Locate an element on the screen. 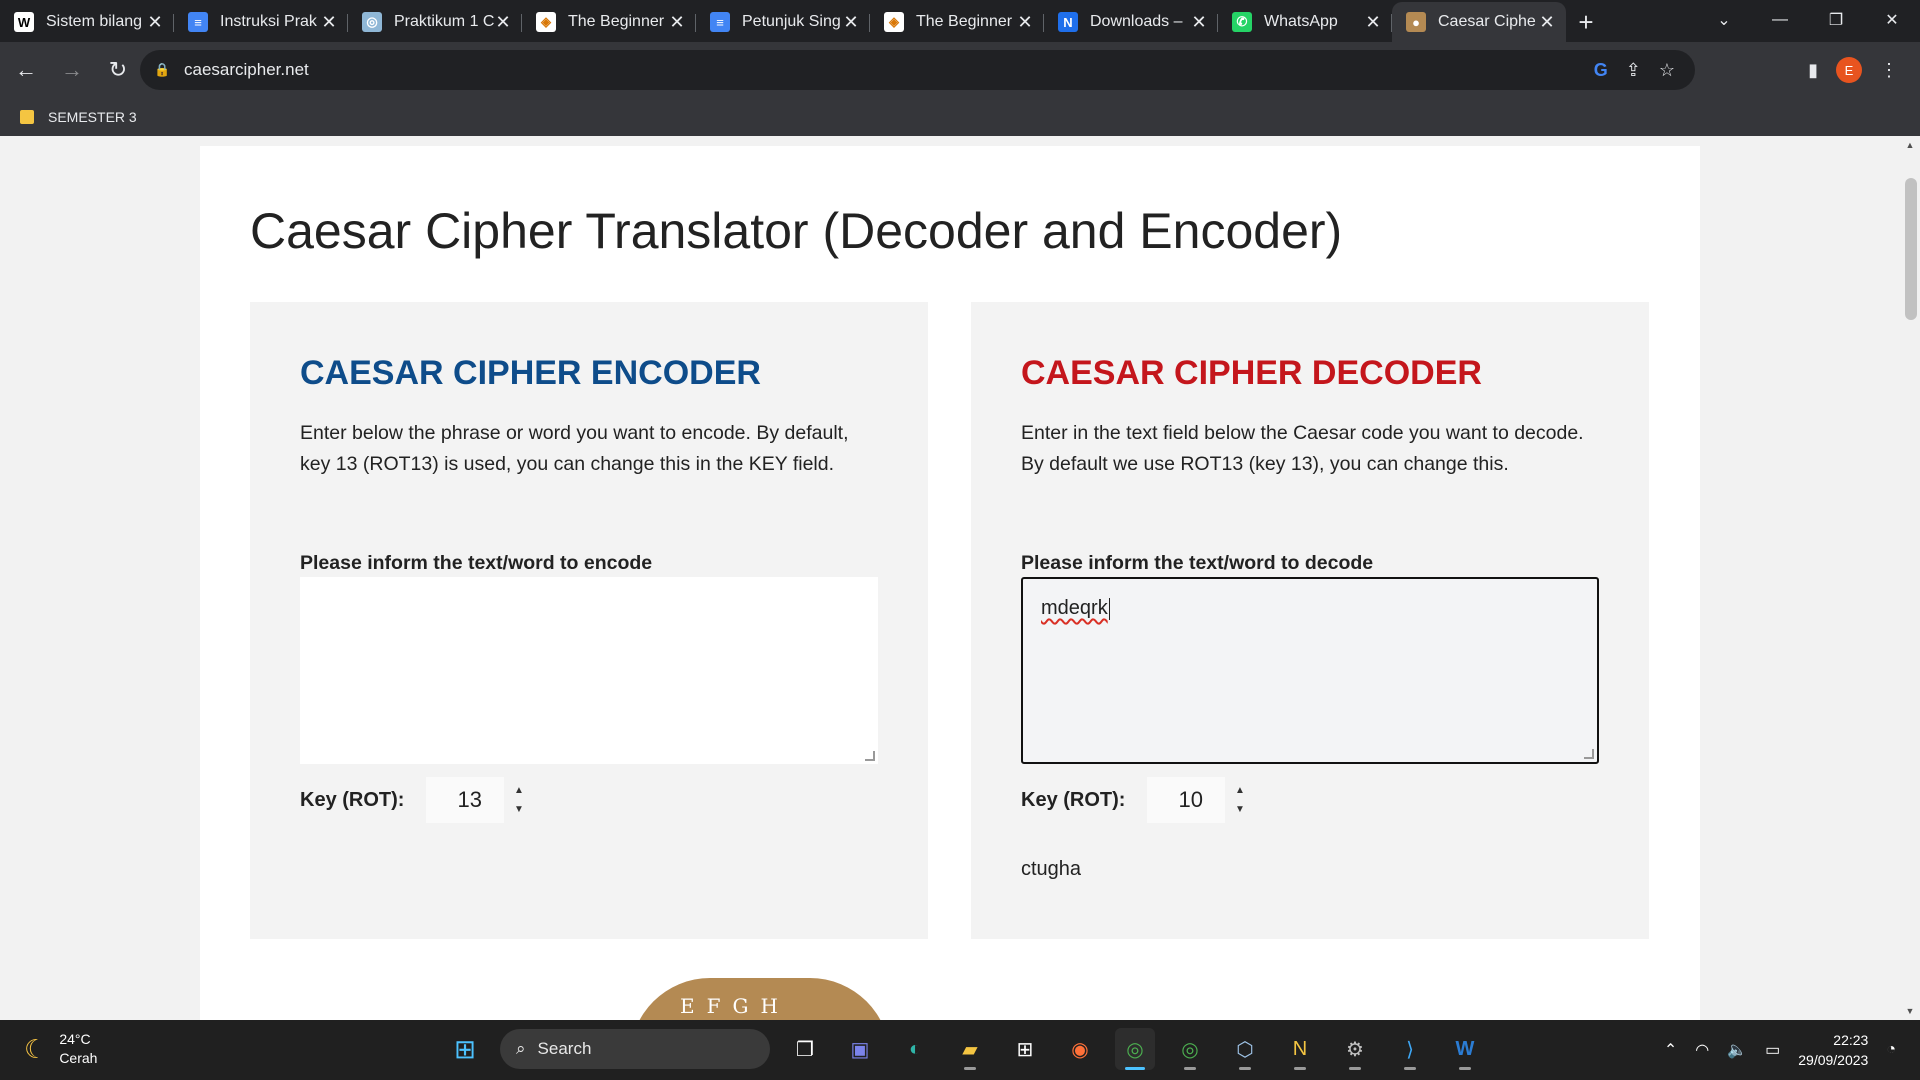  restore-button: ❐ is located at coordinates (1836, 20).